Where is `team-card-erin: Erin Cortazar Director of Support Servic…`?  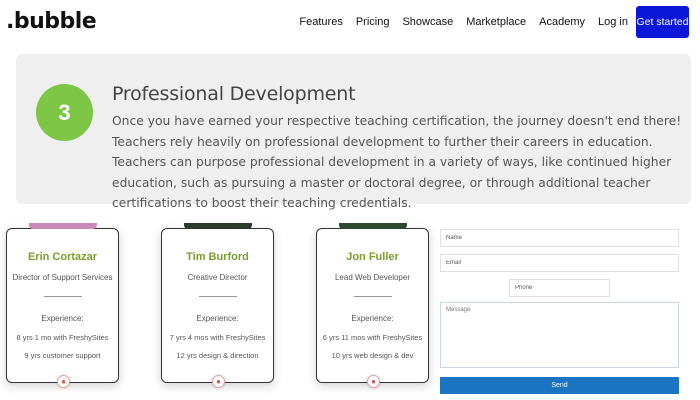
team-card-erin: Erin Cortazar Director of Support Servic… is located at coordinates (62, 305).